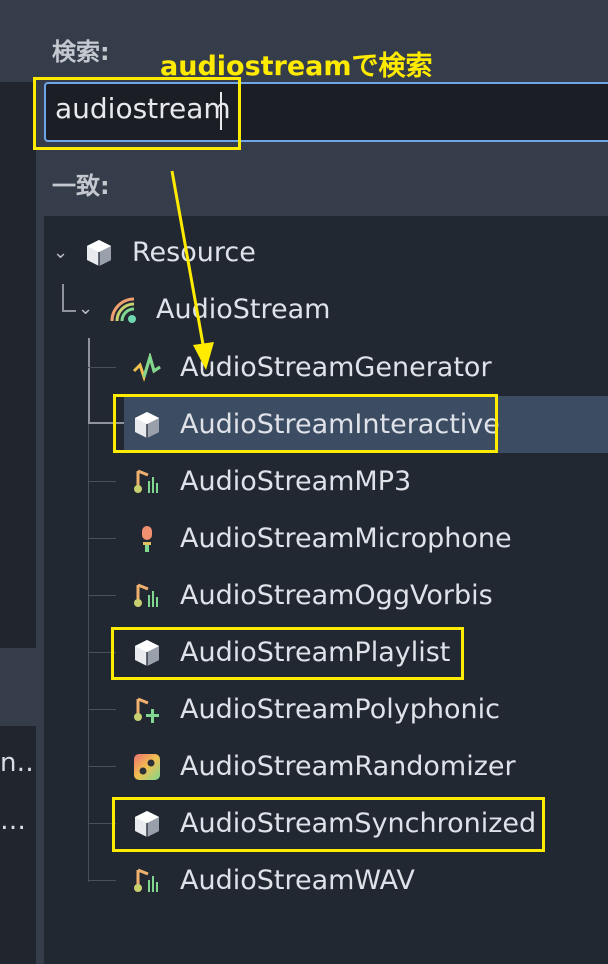 The height and width of the screenshot is (964, 608). What do you see at coordinates (297, 880) in the screenshot?
I see `tree-item-label: AudioStreamWAV` at bounding box center [297, 880].